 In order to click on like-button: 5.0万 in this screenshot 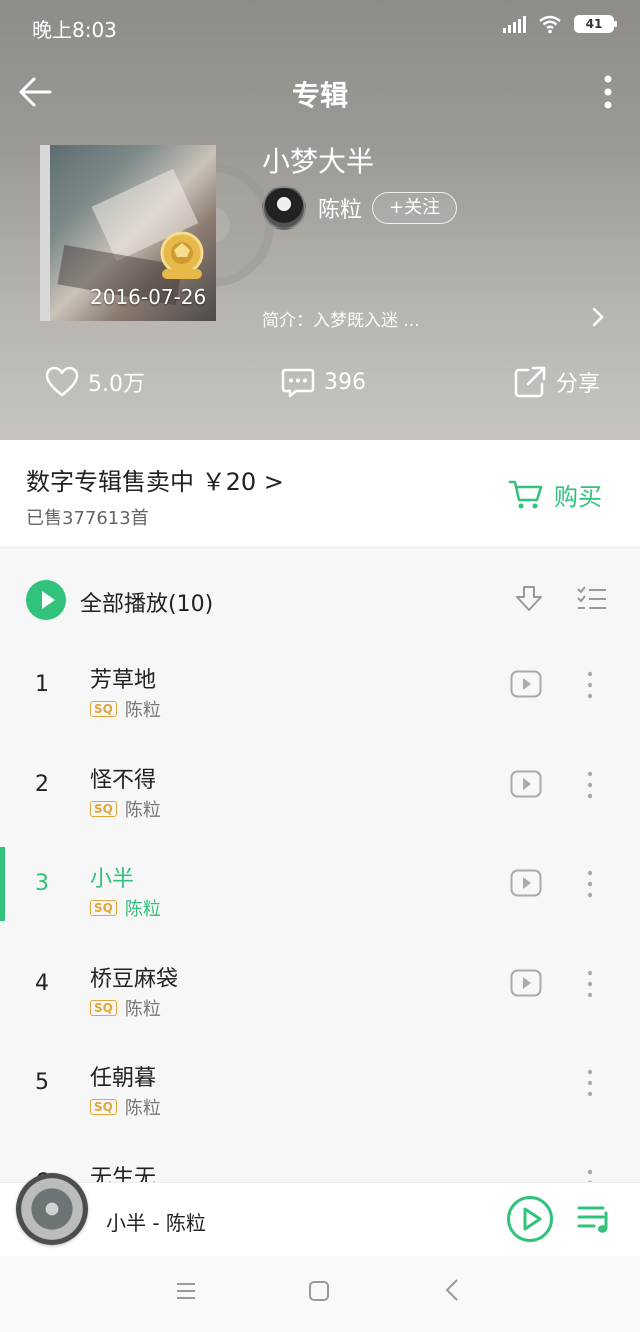, I will do `click(94, 382)`.